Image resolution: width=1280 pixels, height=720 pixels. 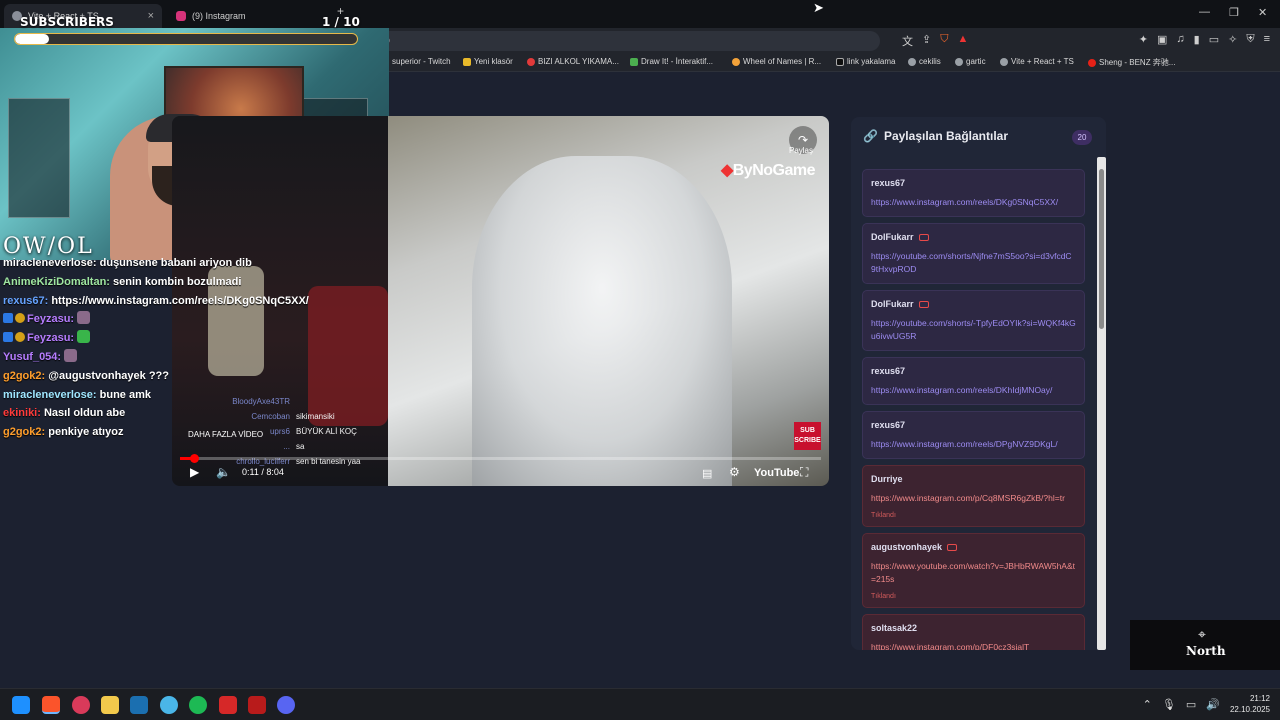 What do you see at coordinates (139, 705) in the screenshot?
I see `steam-icon` at bounding box center [139, 705].